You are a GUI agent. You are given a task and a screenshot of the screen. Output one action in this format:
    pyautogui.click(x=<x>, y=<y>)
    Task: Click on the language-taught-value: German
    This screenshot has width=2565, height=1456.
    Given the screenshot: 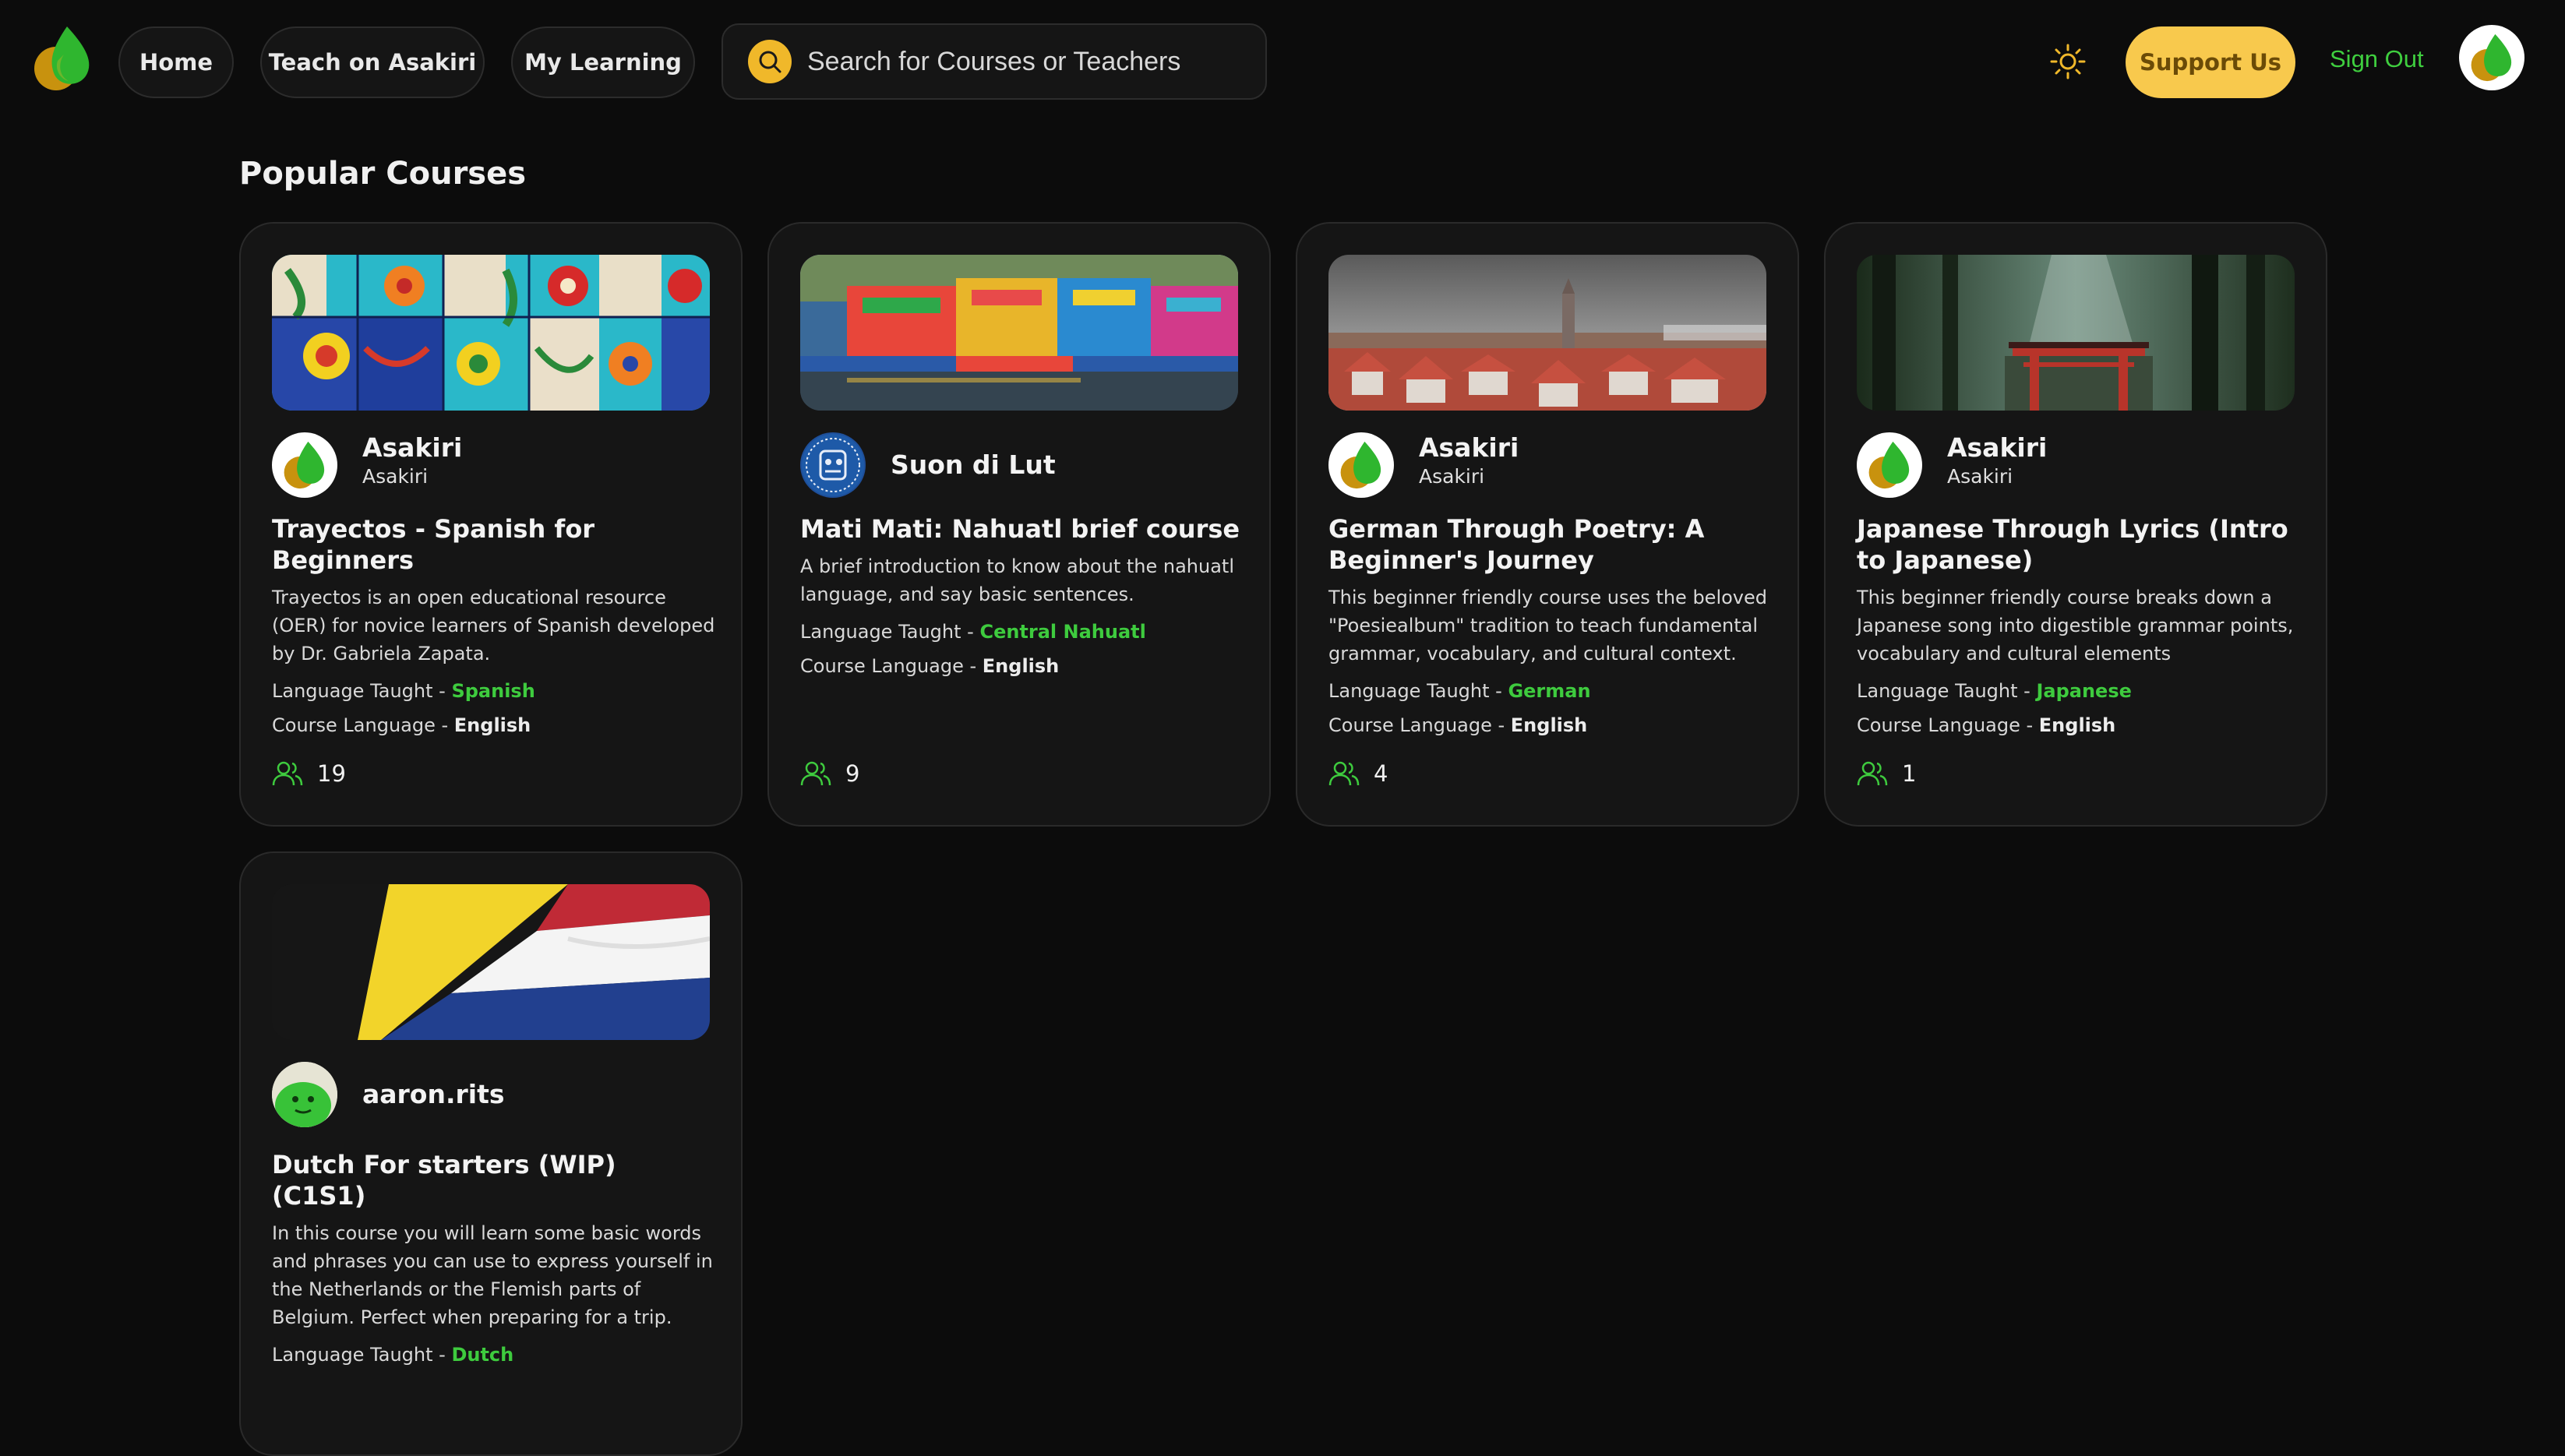 What is the action you would take?
    pyautogui.click(x=1549, y=691)
    